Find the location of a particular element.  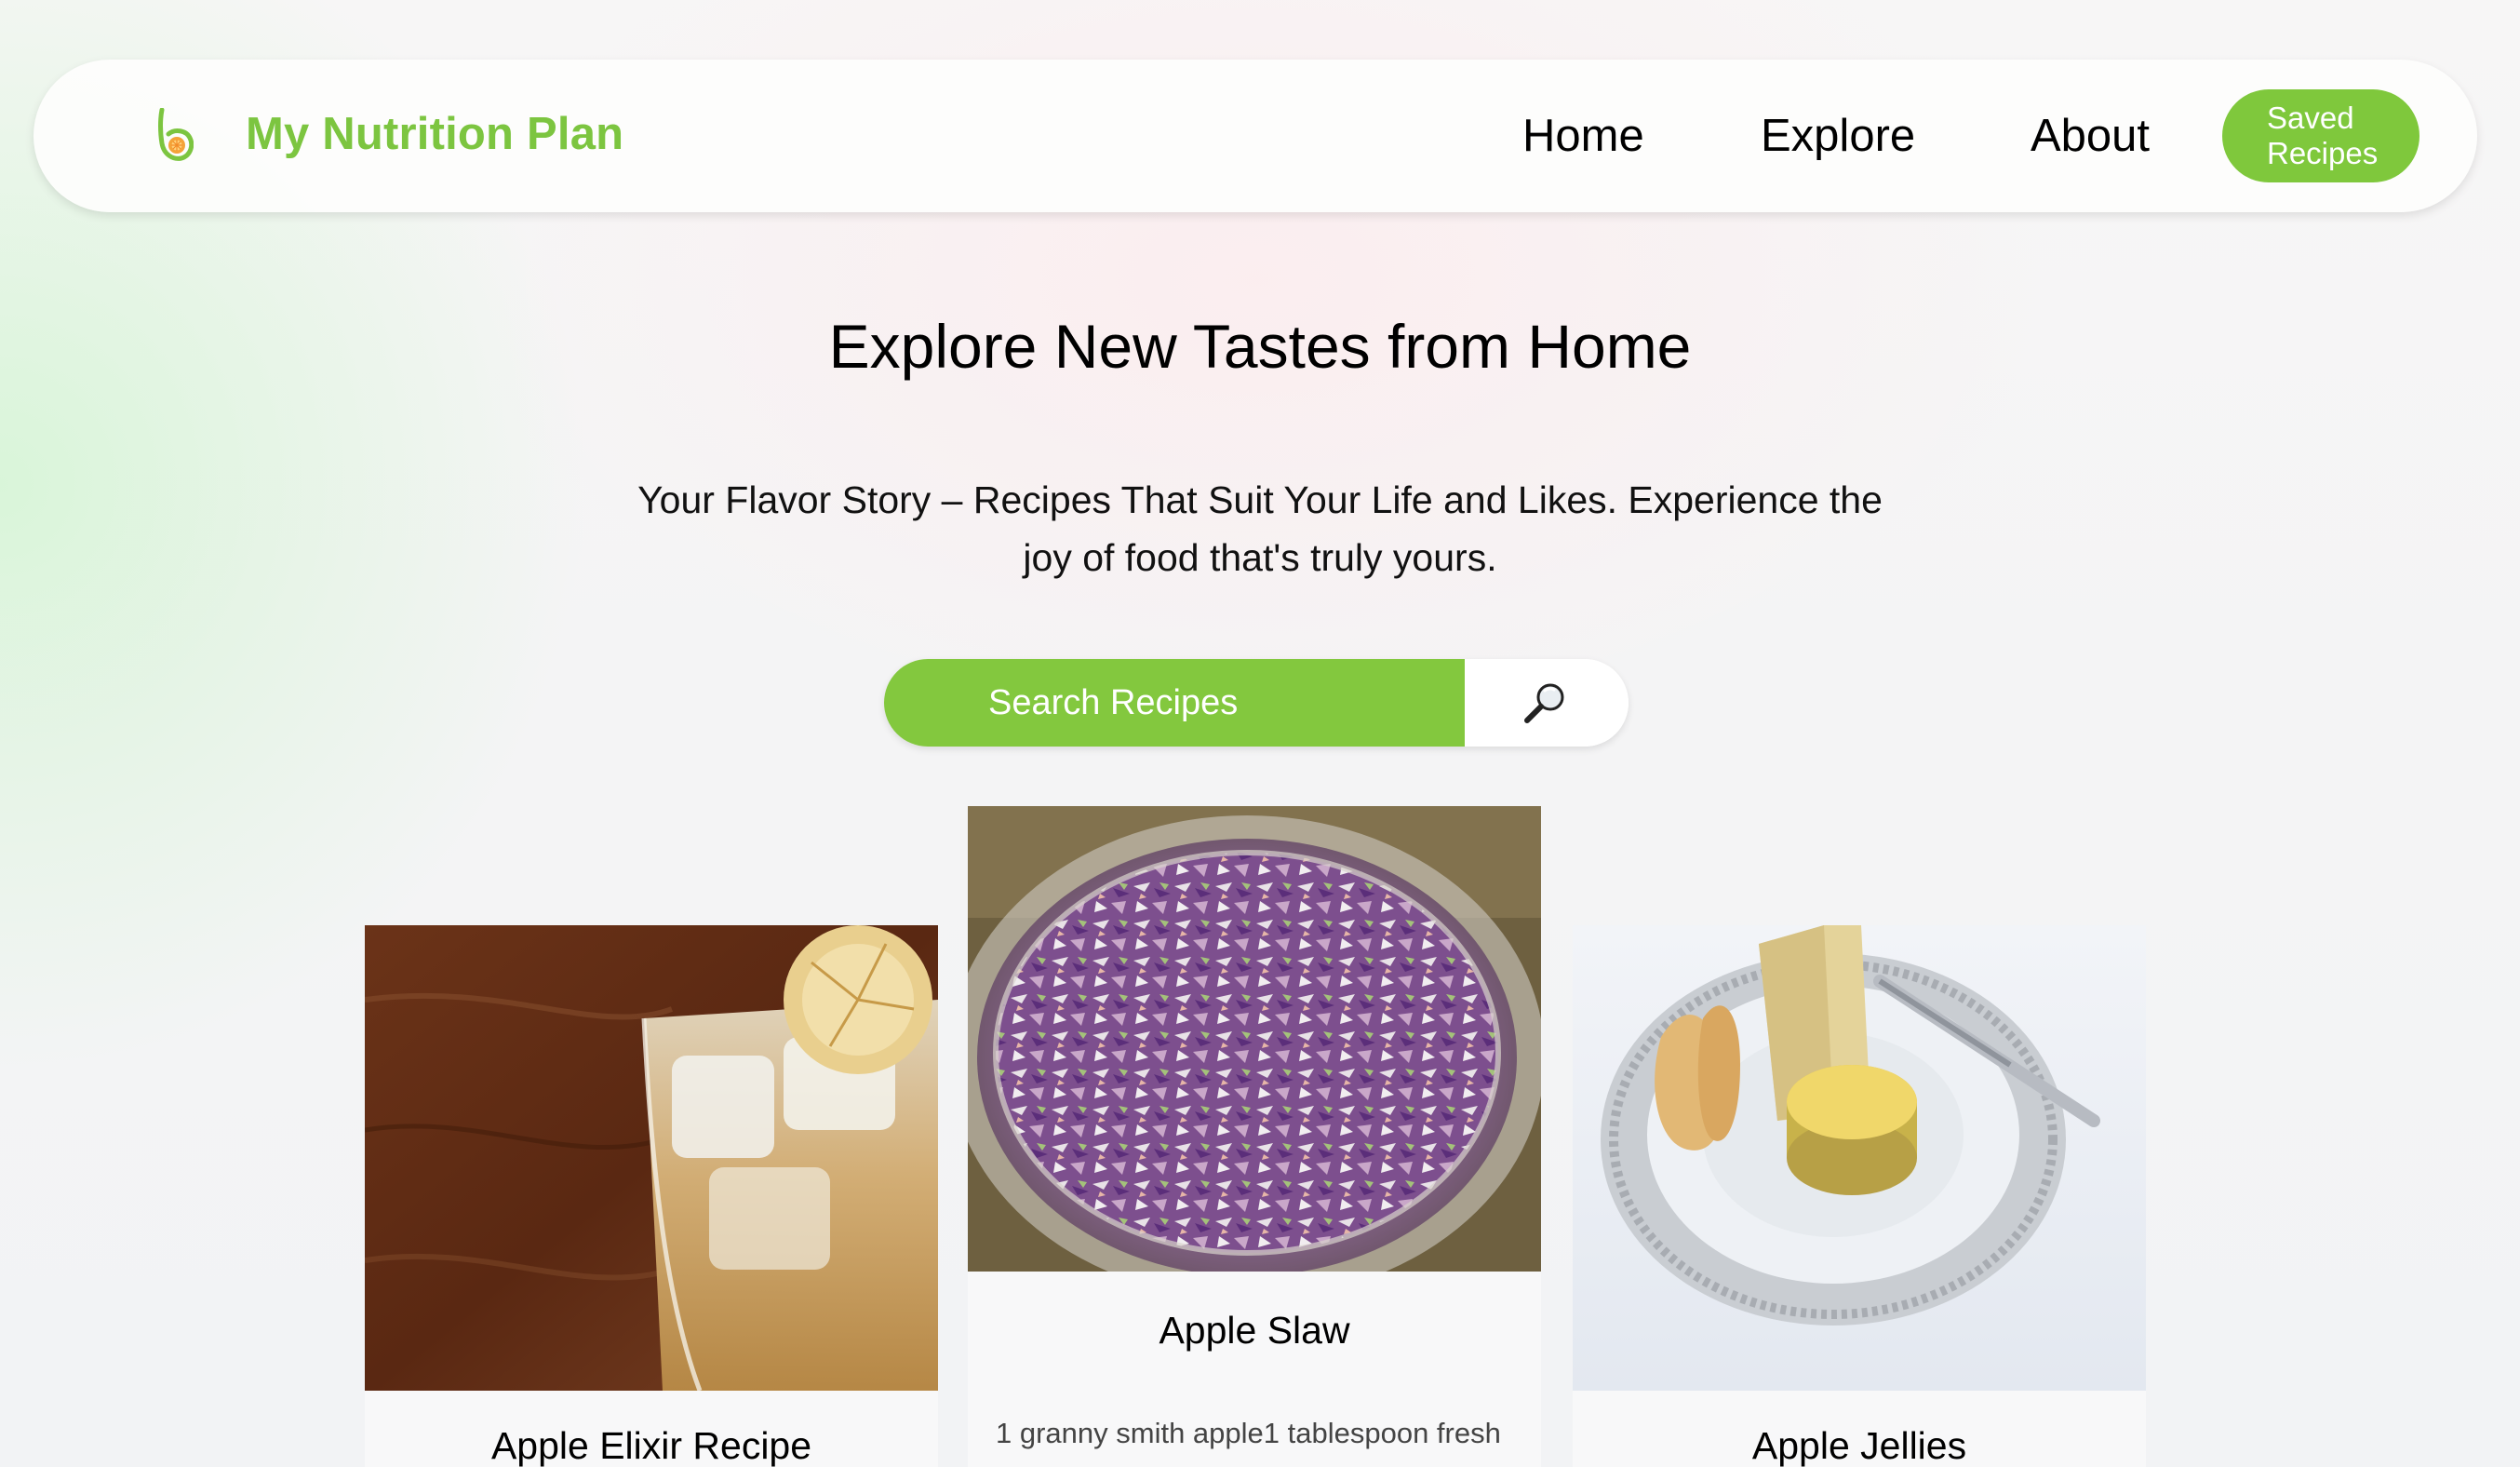

recipe-description: 1 granny smith apple1 tablespoon fresh is located at coordinates (1248, 1433).